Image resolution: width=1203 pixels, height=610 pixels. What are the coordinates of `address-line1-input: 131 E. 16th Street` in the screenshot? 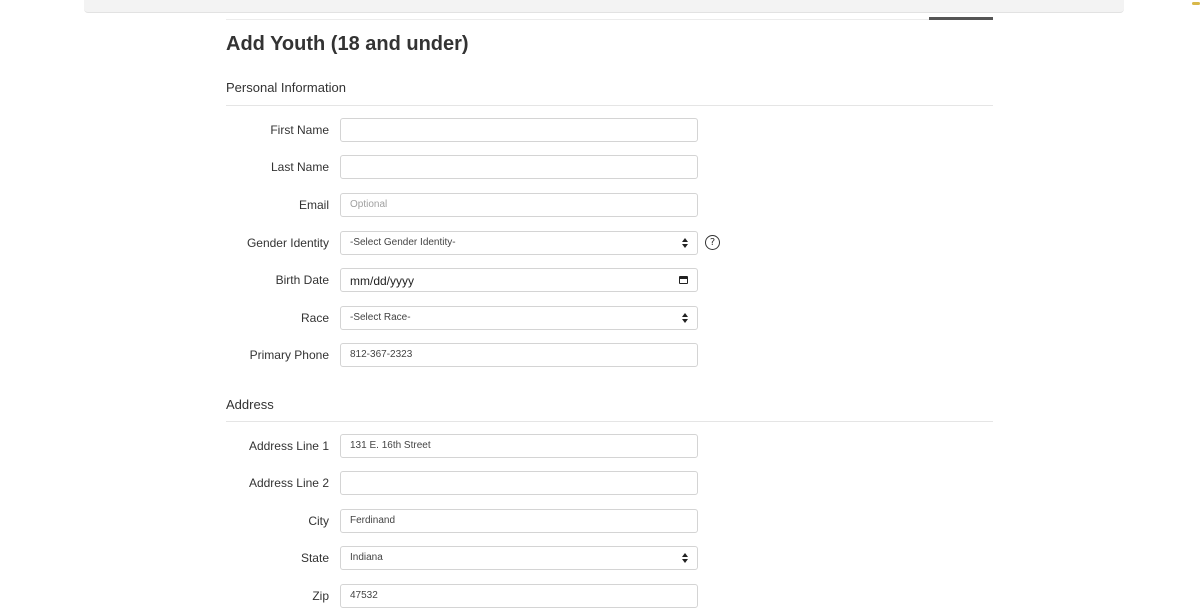 It's located at (519, 446).